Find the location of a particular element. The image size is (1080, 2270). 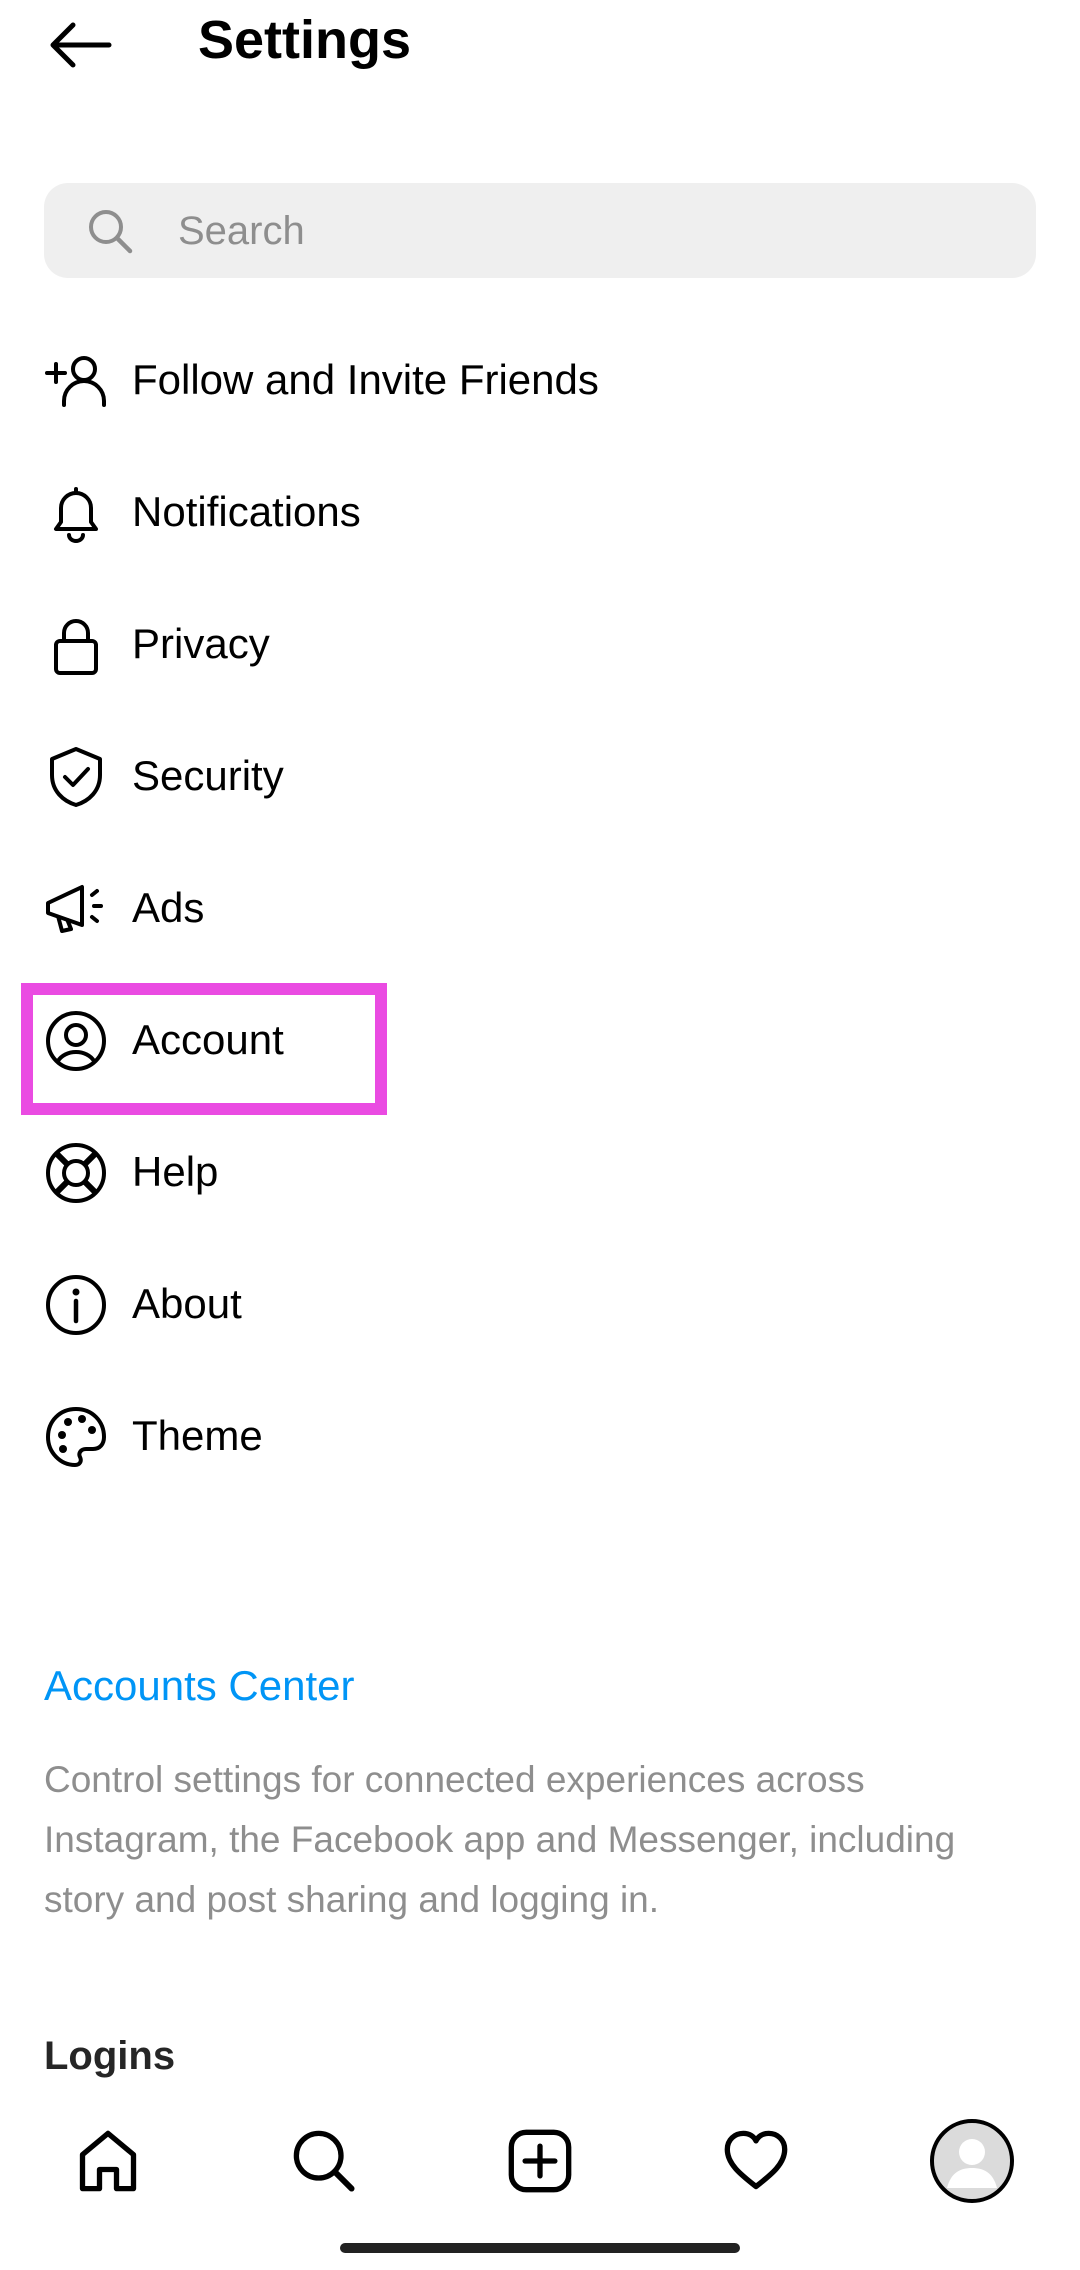

menu-item-security: Security is located at coordinates (350, 774).